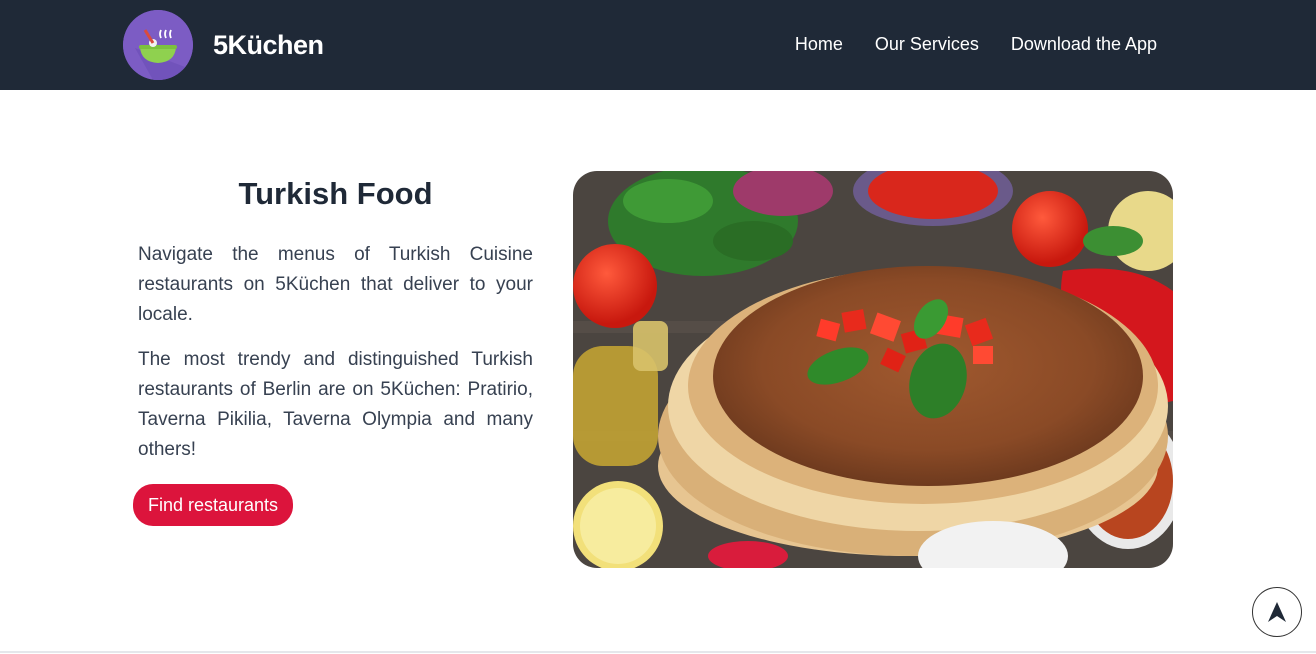  What do you see at coordinates (213, 505) in the screenshot?
I see `find-restaurants-button: Find restaurants` at bounding box center [213, 505].